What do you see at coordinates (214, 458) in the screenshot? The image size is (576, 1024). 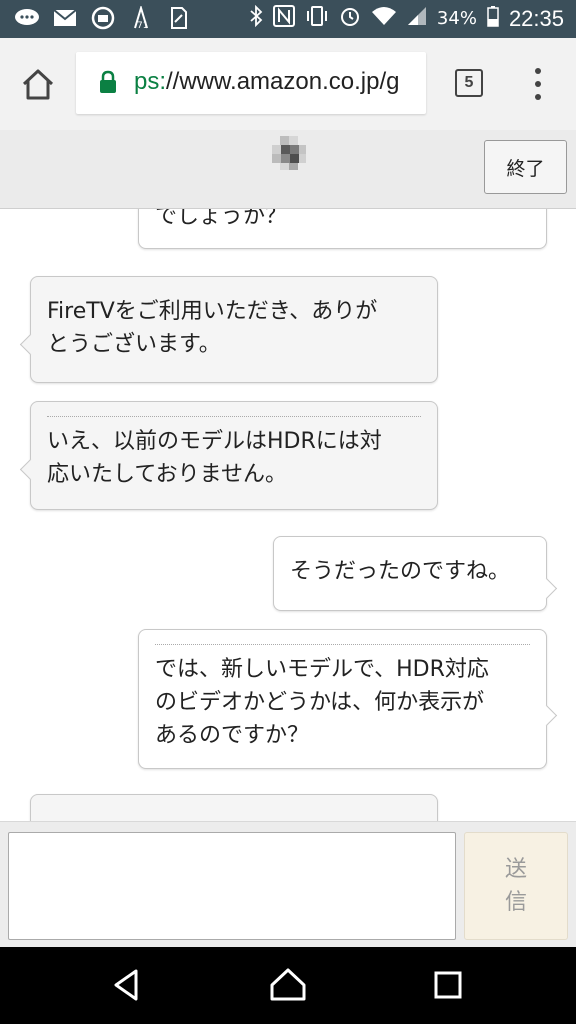 I see `message-text: いえ、以前のモデルはHDRには対 応いたしておりません。` at bounding box center [214, 458].